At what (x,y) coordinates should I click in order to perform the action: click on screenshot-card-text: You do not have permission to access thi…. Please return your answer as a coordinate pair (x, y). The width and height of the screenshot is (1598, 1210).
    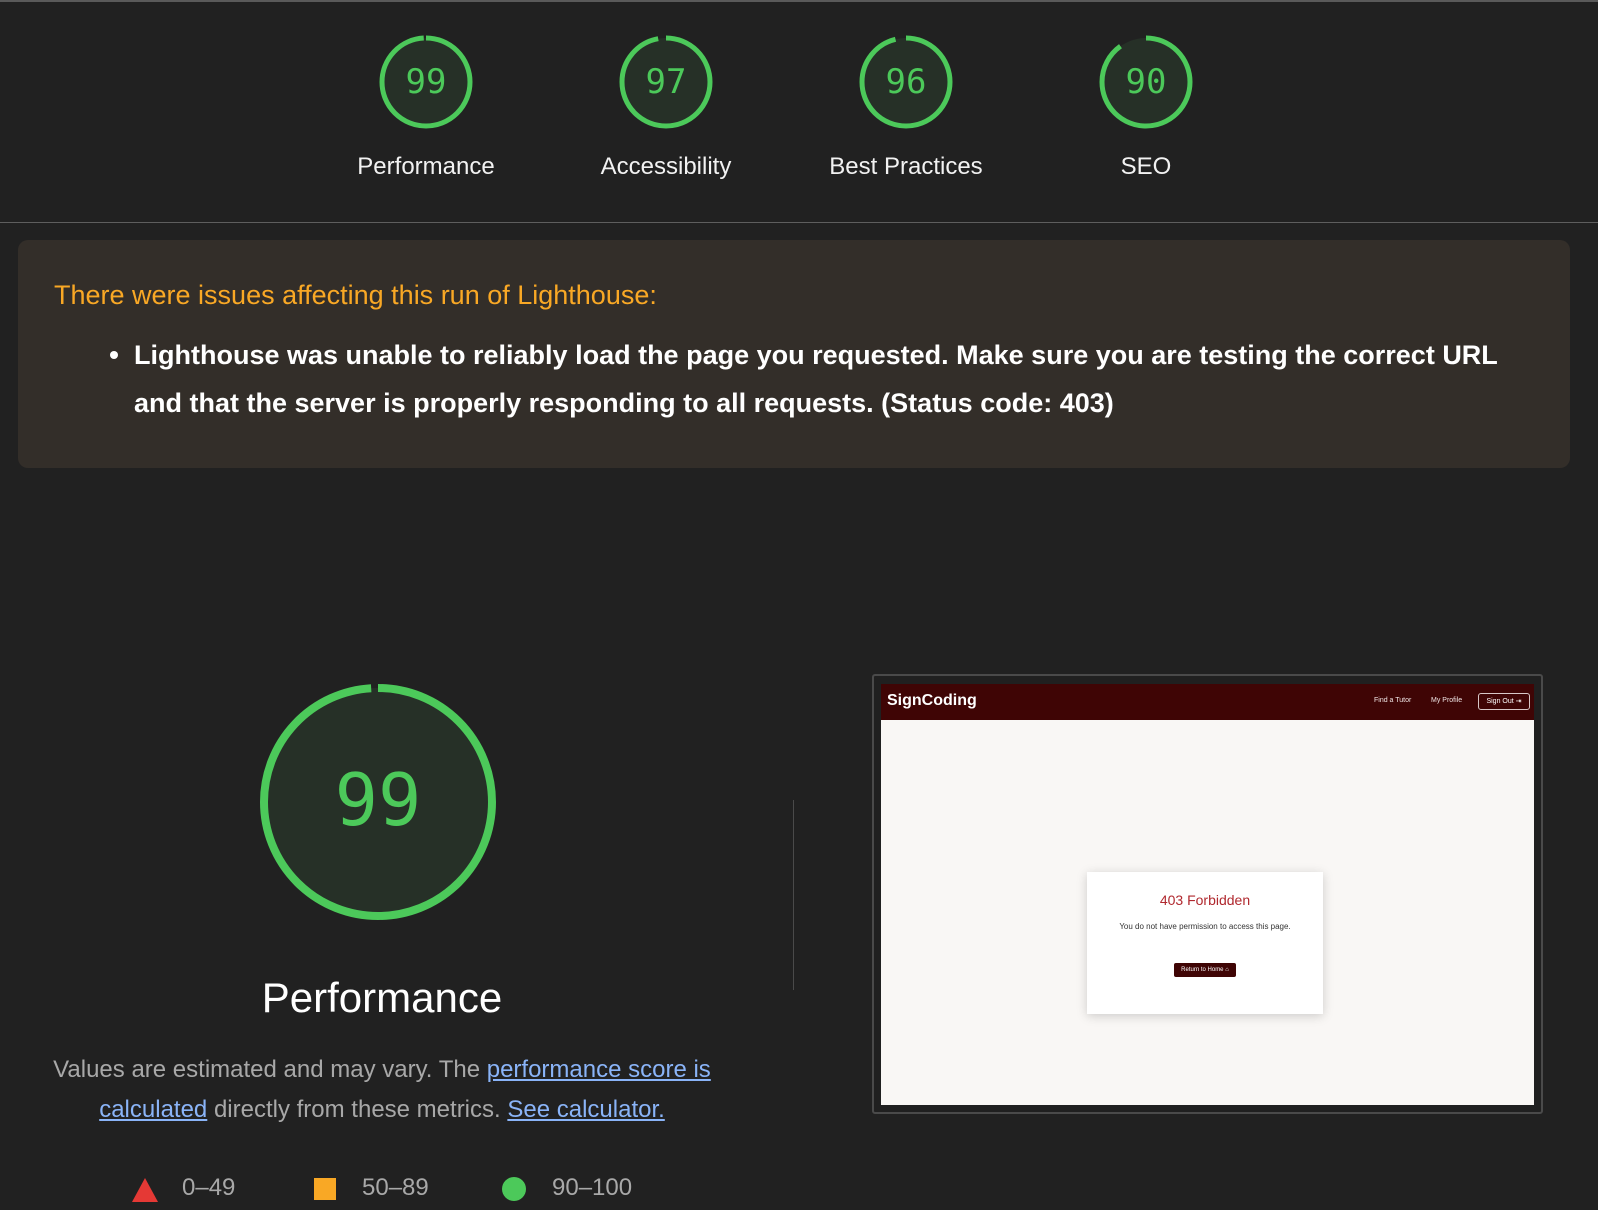
    Looking at the image, I should click on (1205, 926).